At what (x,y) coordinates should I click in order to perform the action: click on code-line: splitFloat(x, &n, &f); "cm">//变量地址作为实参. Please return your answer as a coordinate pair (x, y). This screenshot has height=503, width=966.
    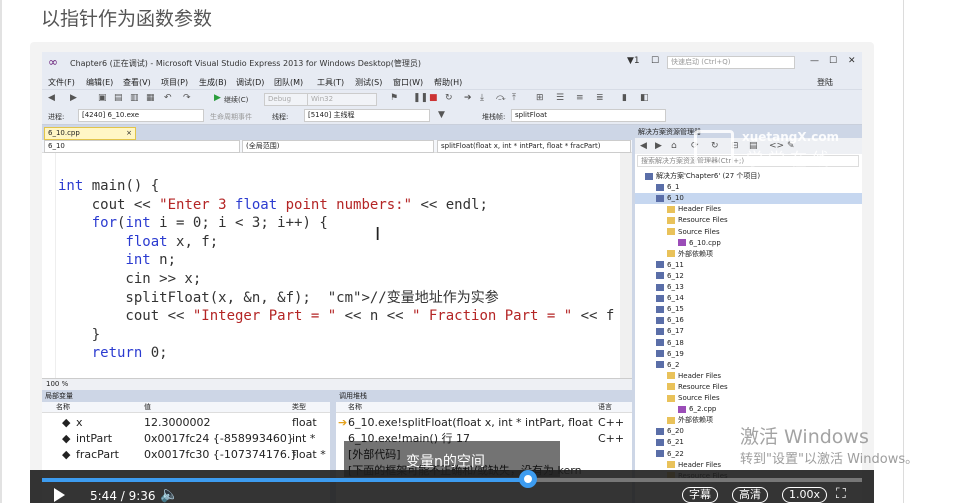
    Looking at the image, I should click on (278, 297).